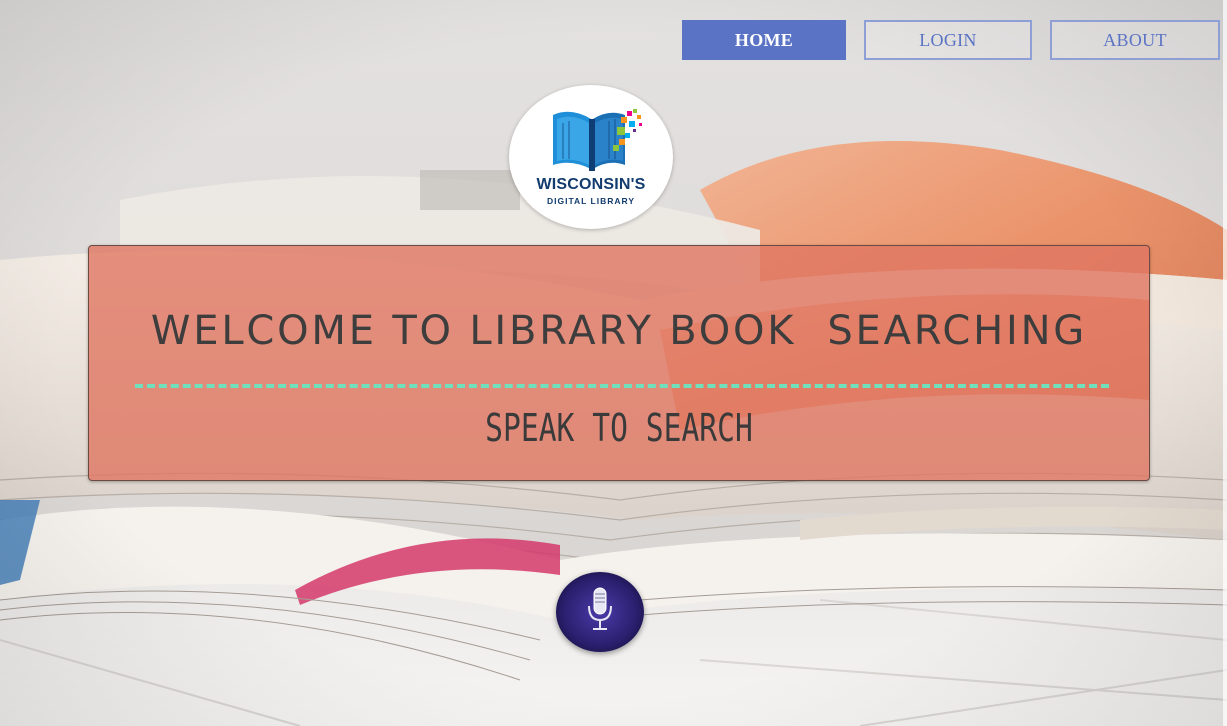 Image resolution: width=1227 pixels, height=726 pixels. What do you see at coordinates (597, 140) in the screenshot?
I see `open-book-icon` at bounding box center [597, 140].